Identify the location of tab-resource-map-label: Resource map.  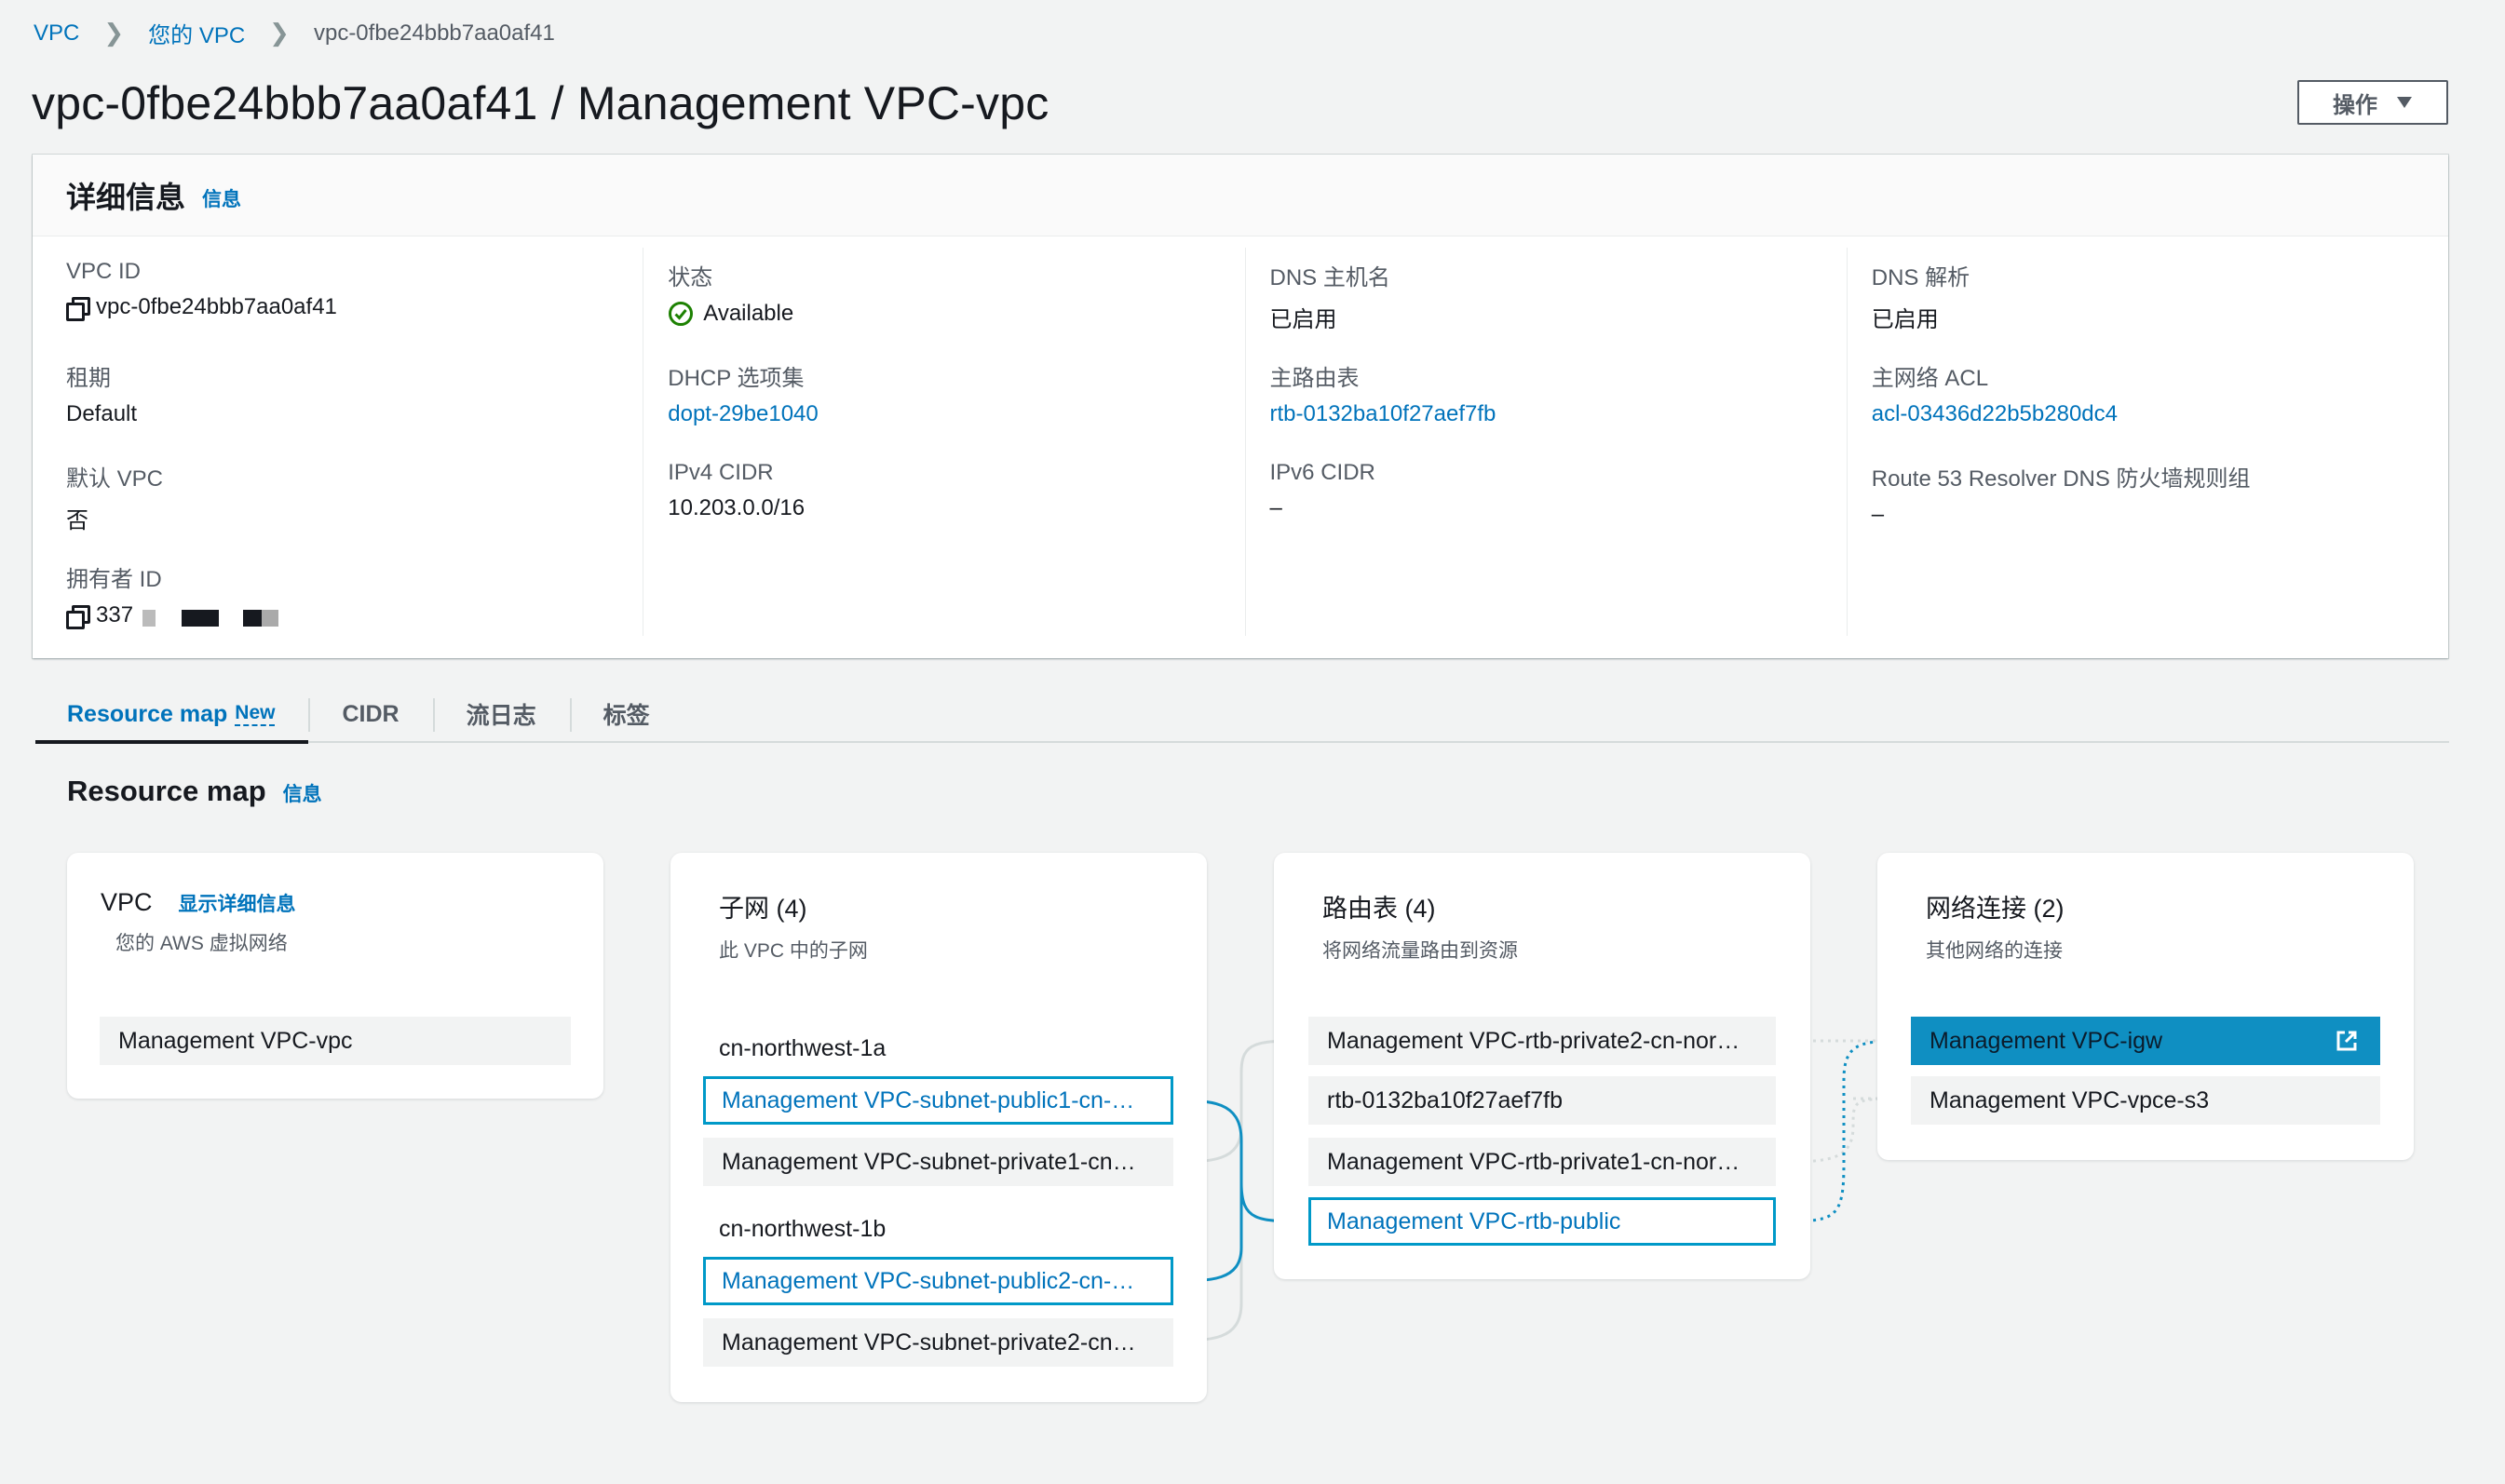
(147, 713).